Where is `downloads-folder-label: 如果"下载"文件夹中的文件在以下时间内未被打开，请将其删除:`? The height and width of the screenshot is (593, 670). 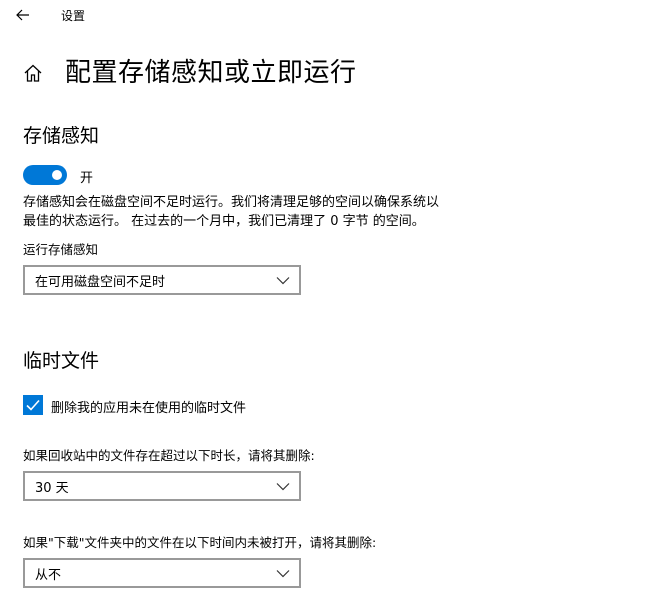
downloads-folder-label: 如果"下载"文件夹中的文件在以下时间内未被打开，请将其删除: is located at coordinates (200, 542).